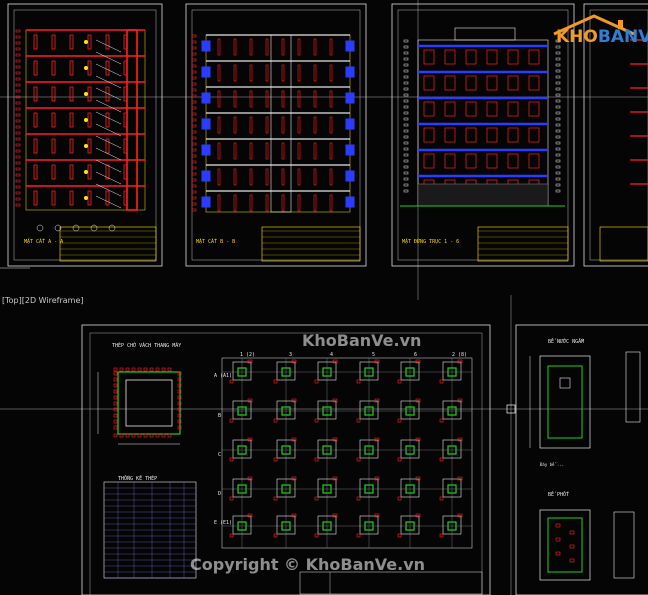  Describe the element at coordinates (76, 228) in the screenshot. I see `grid-bubble` at that location.